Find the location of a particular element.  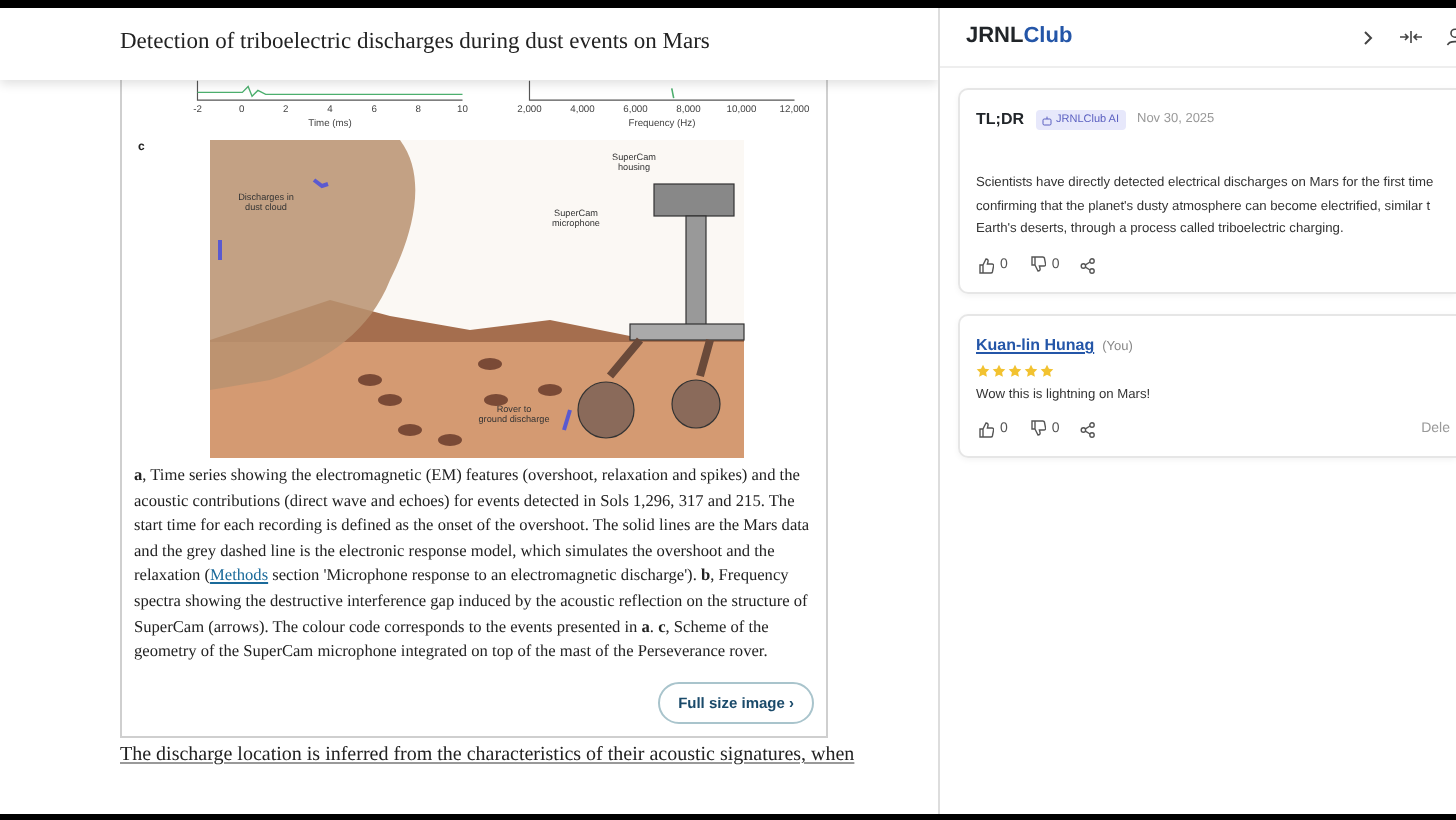

jrnlclub-logo: JRNLClub is located at coordinates (1019, 37).